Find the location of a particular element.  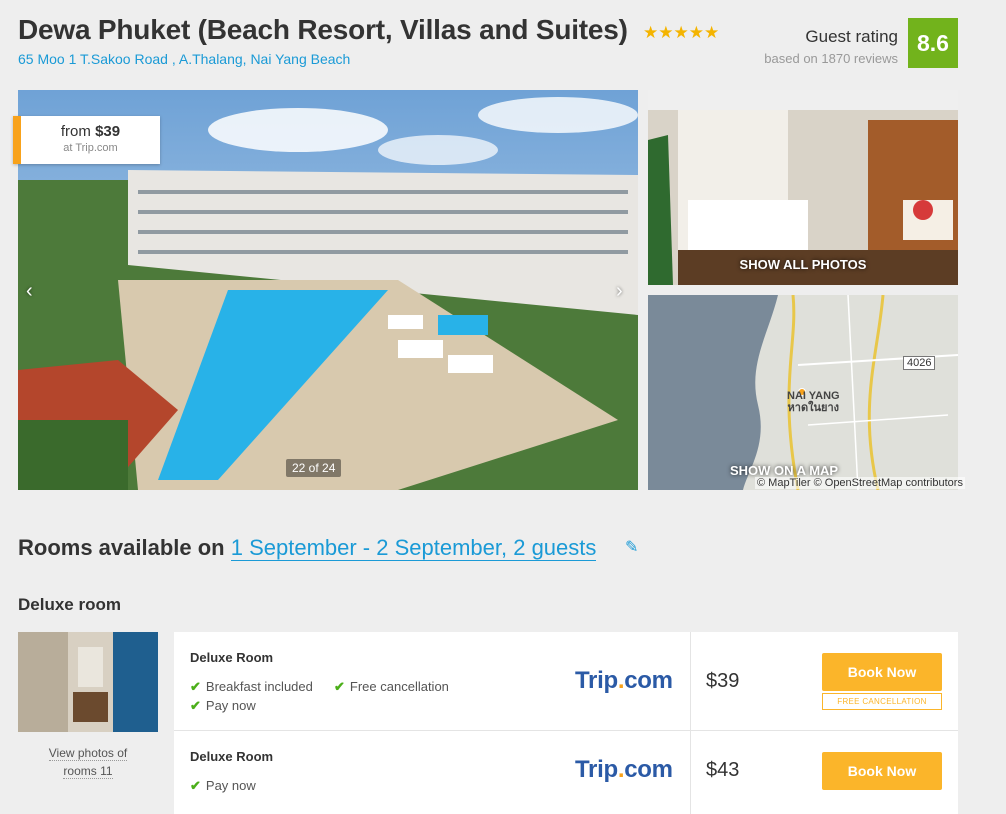

feature-breakfast: ✔ Breakfast included is located at coordinates (251, 687).